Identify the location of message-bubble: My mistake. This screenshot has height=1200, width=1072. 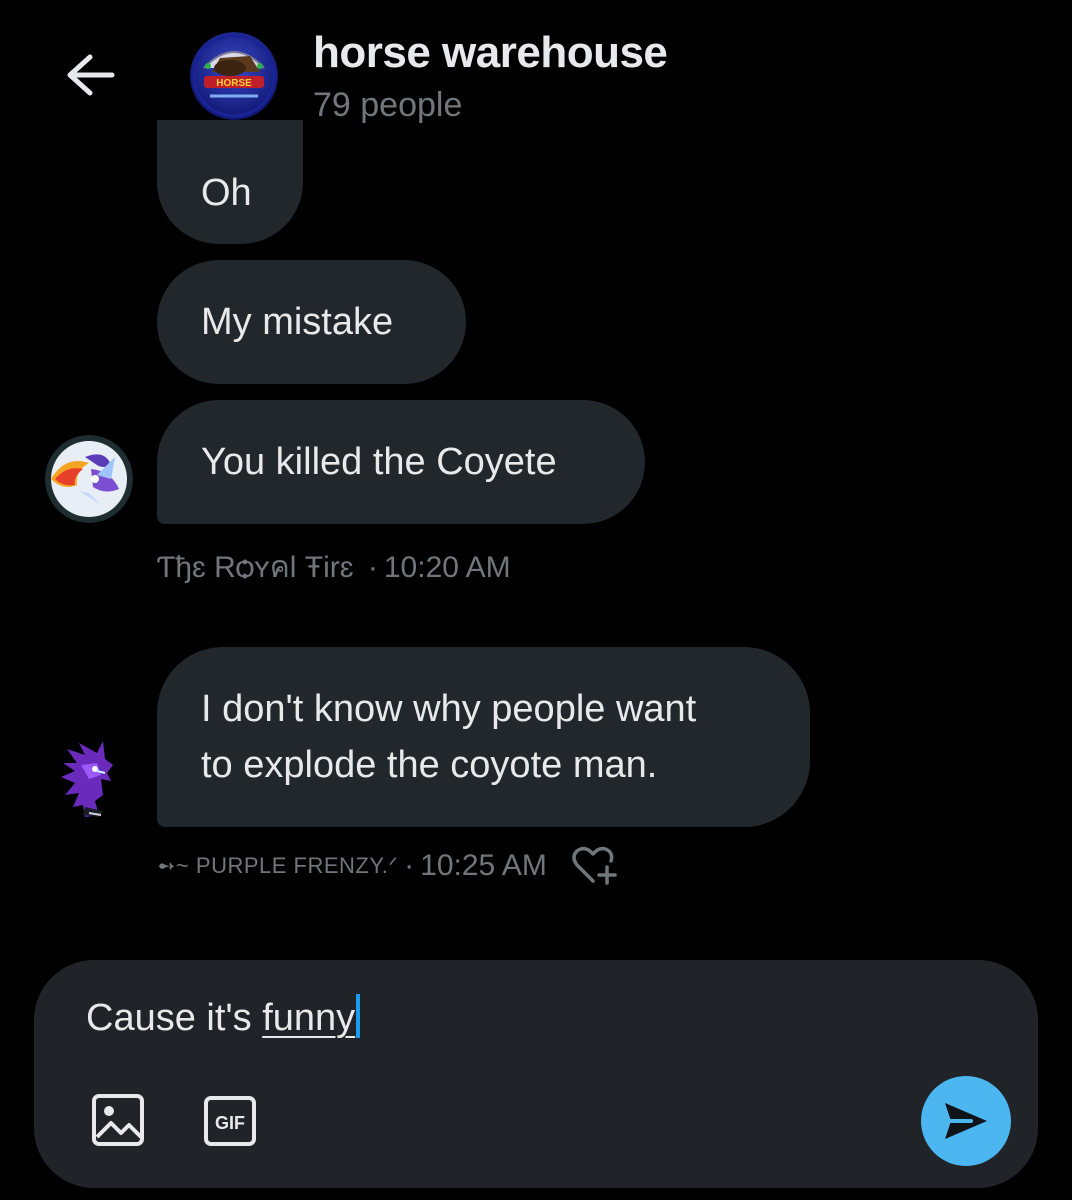
(311, 322).